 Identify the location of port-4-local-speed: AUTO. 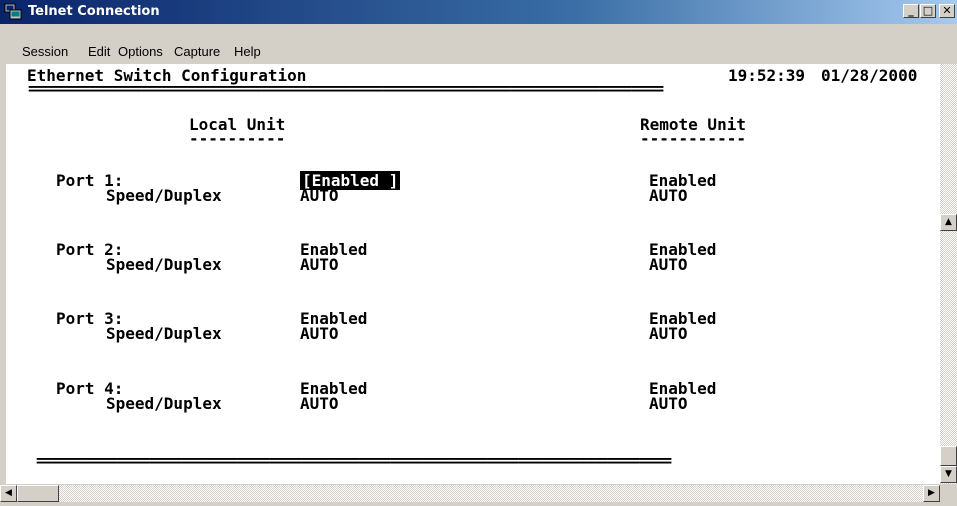
(319, 404).